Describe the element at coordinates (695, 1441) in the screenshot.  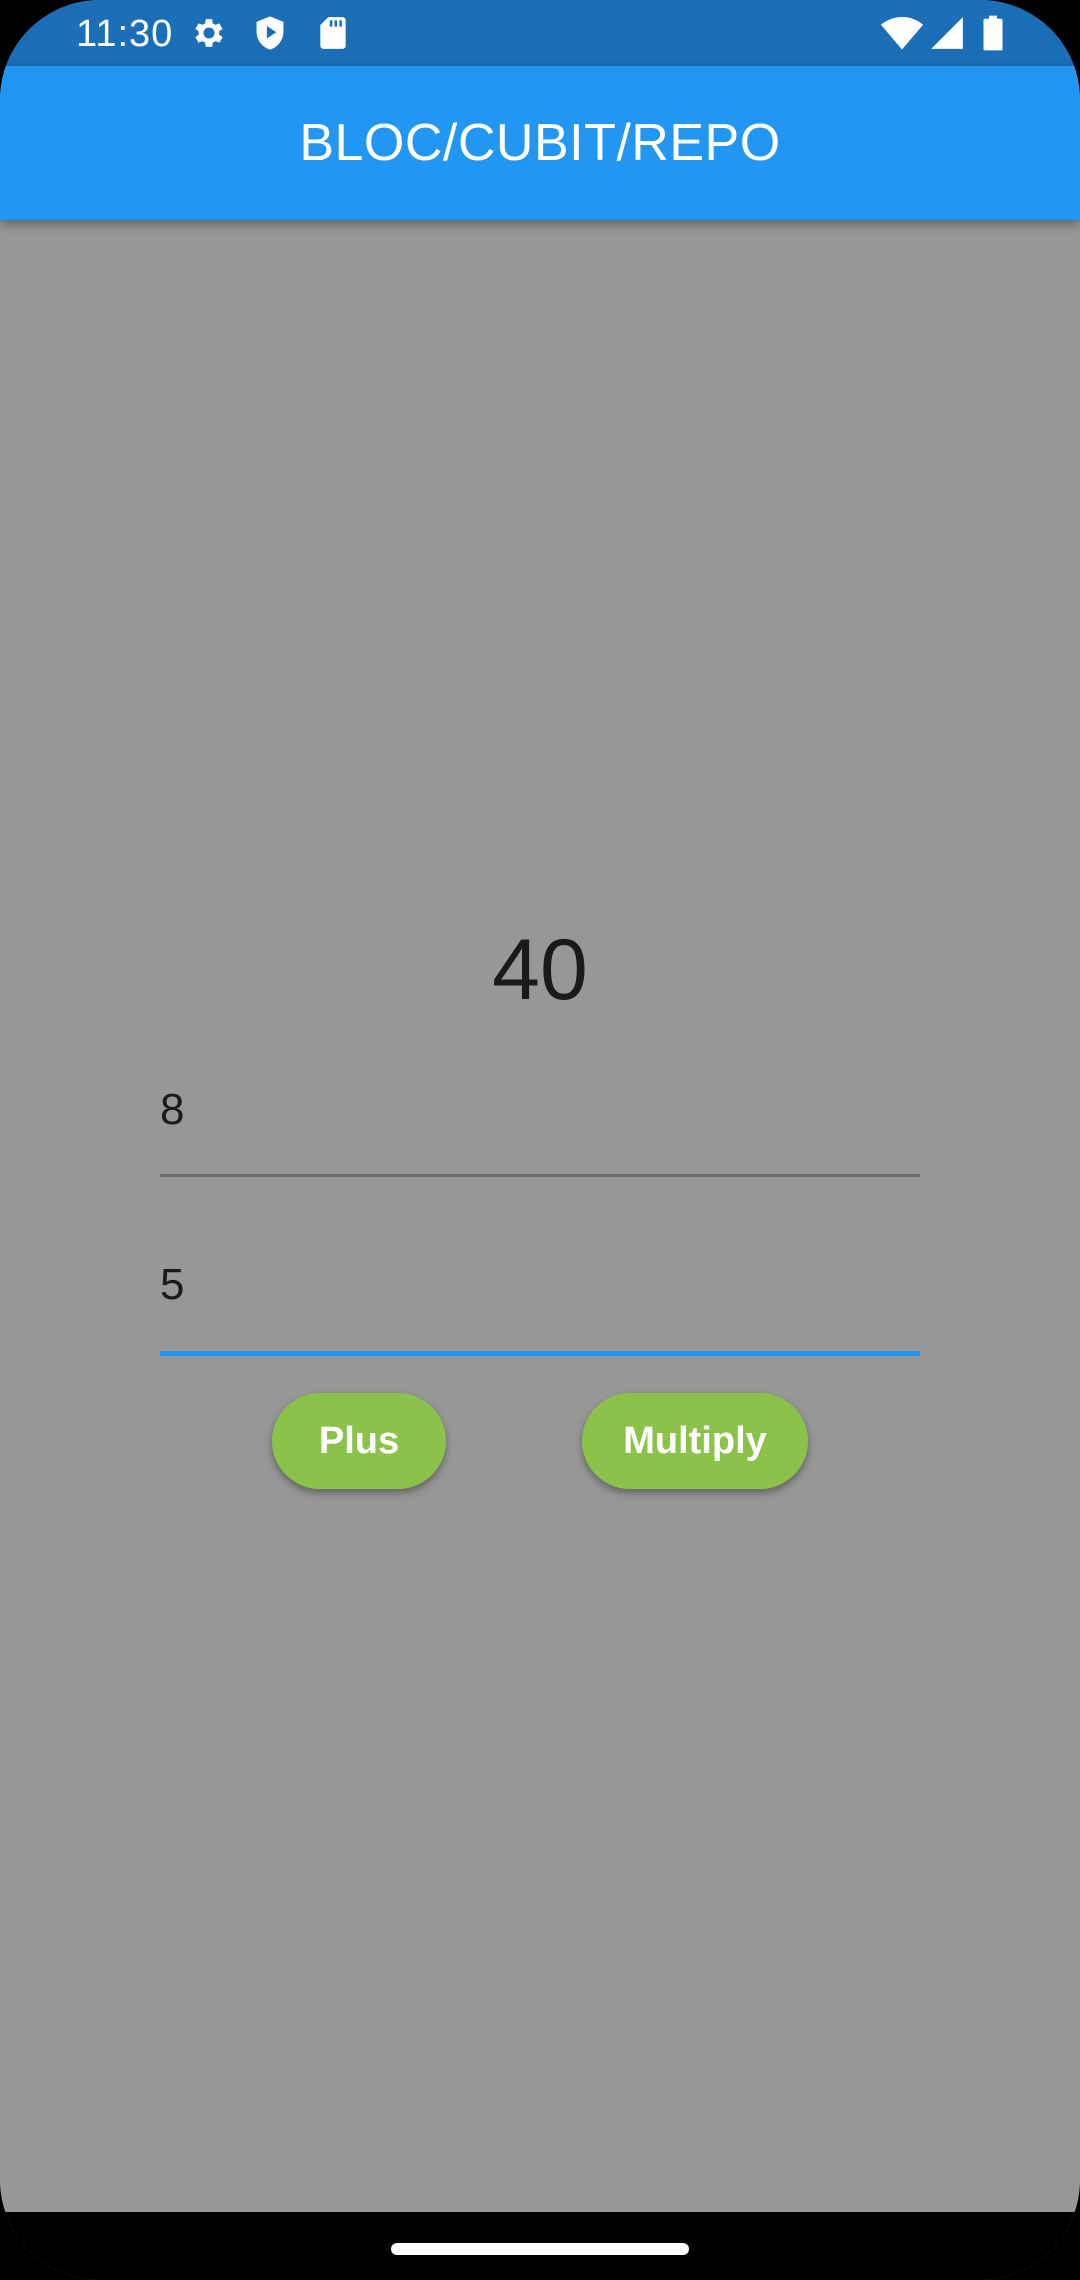
I see `multiply-button: Multiply` at that location.